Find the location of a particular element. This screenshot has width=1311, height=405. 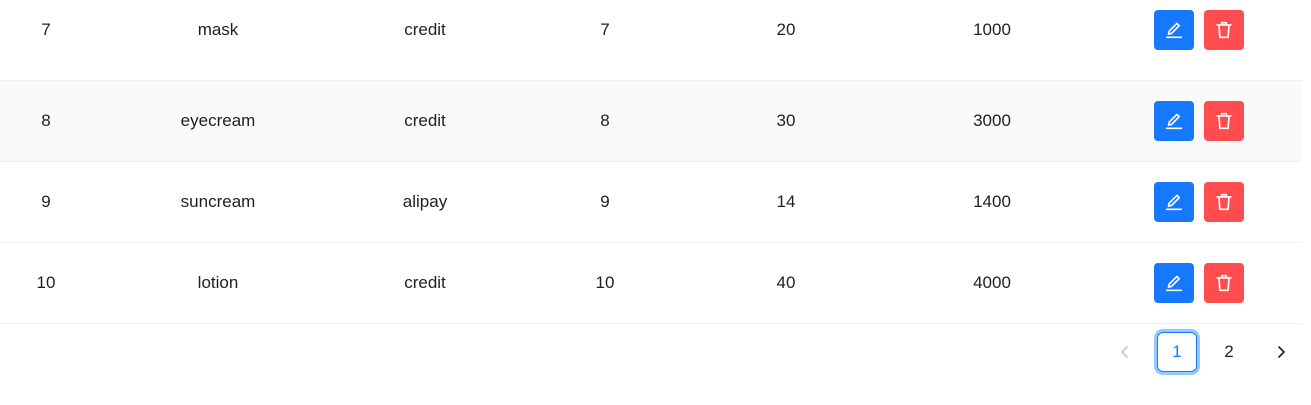

page-button-2: 2 is located at coordinates (1229, 352).